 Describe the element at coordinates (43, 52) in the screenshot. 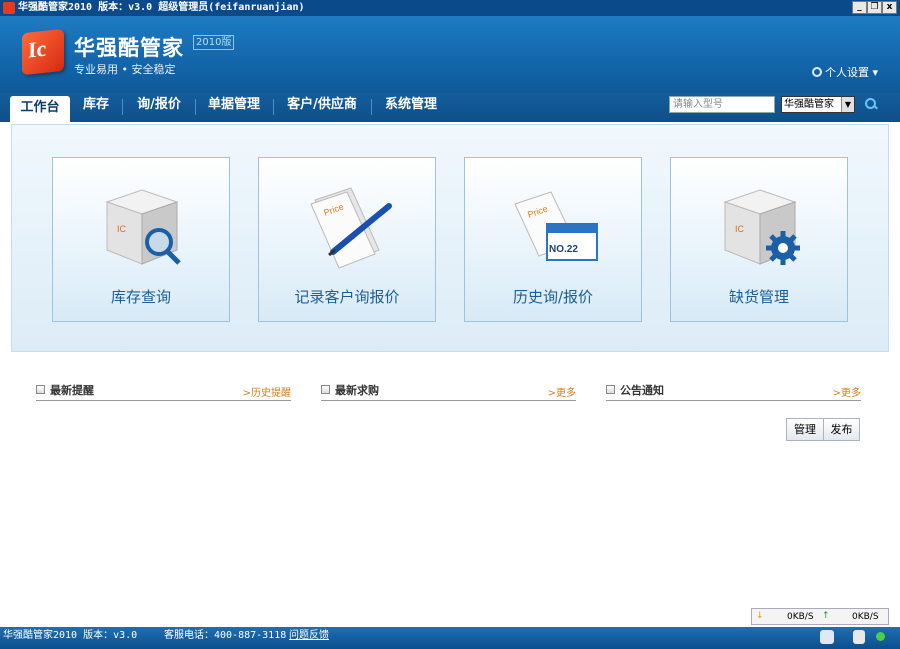

I see `brand-logo-icon: Ic` at that location.